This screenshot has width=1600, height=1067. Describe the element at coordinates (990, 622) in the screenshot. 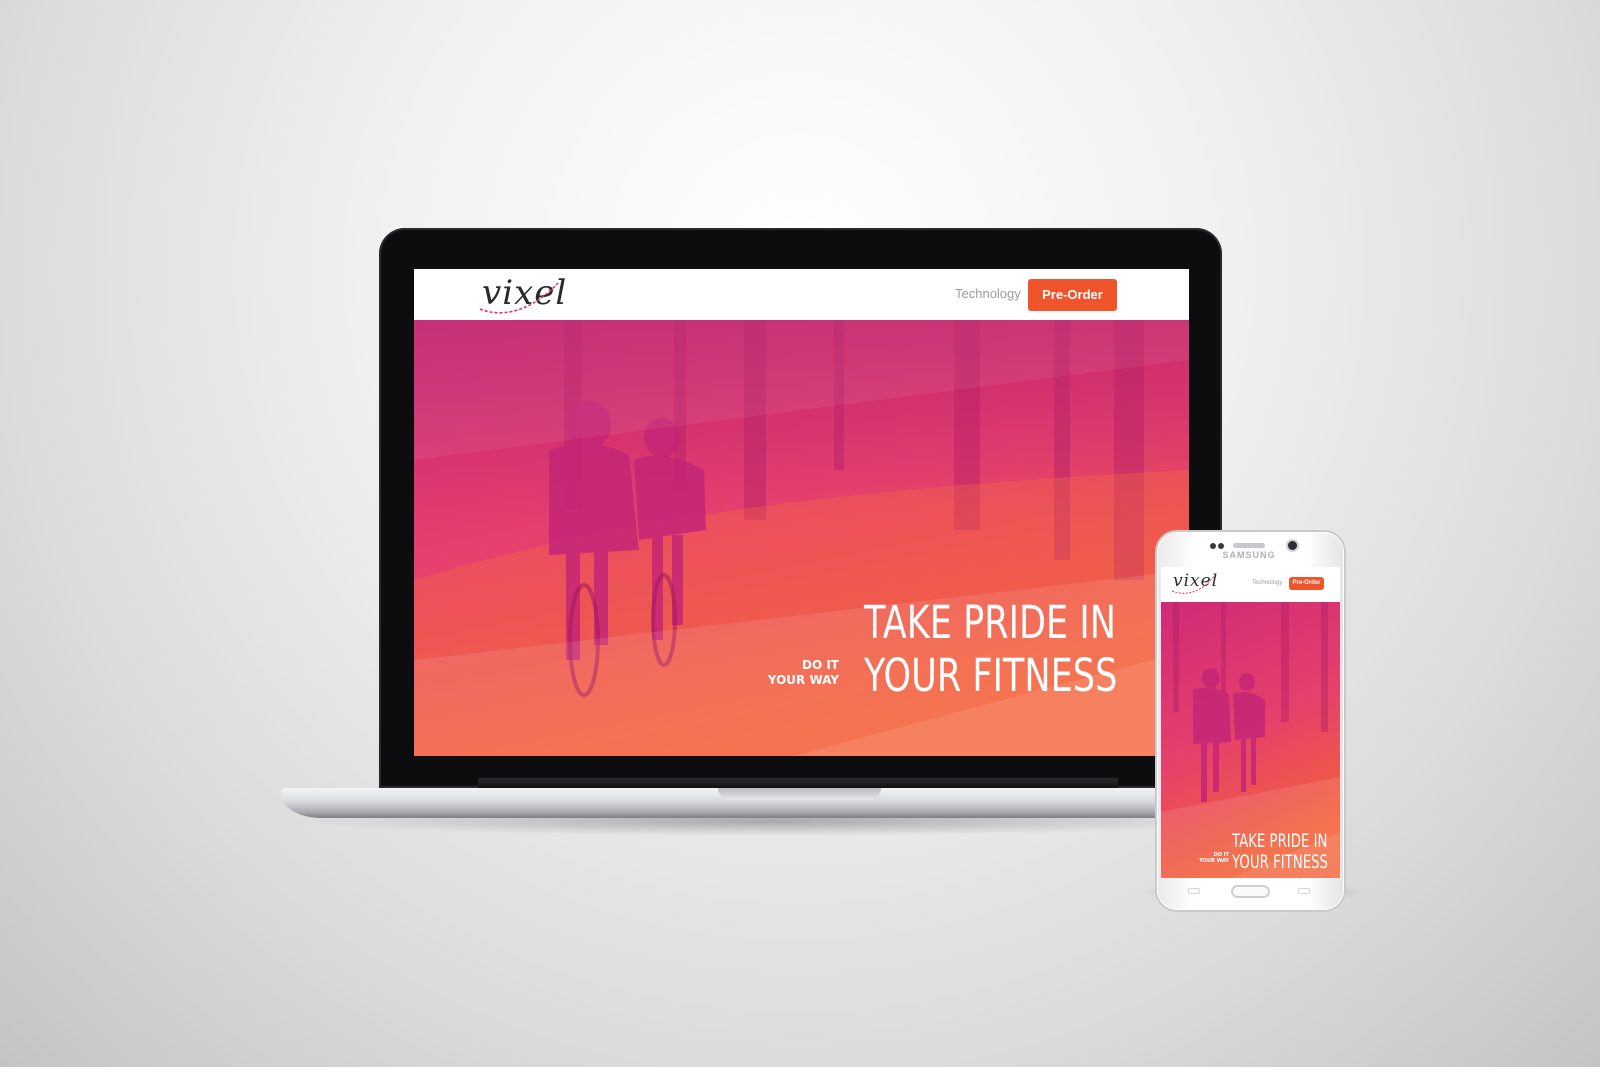

I see `headline-line-1: TAKE PRIDE IN` at that location.